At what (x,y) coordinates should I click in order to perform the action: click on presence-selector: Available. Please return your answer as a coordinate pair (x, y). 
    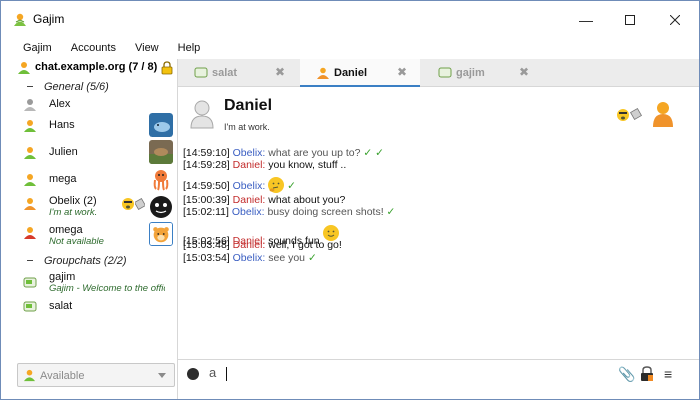
    Looking at the image, I should click on (96, 375).